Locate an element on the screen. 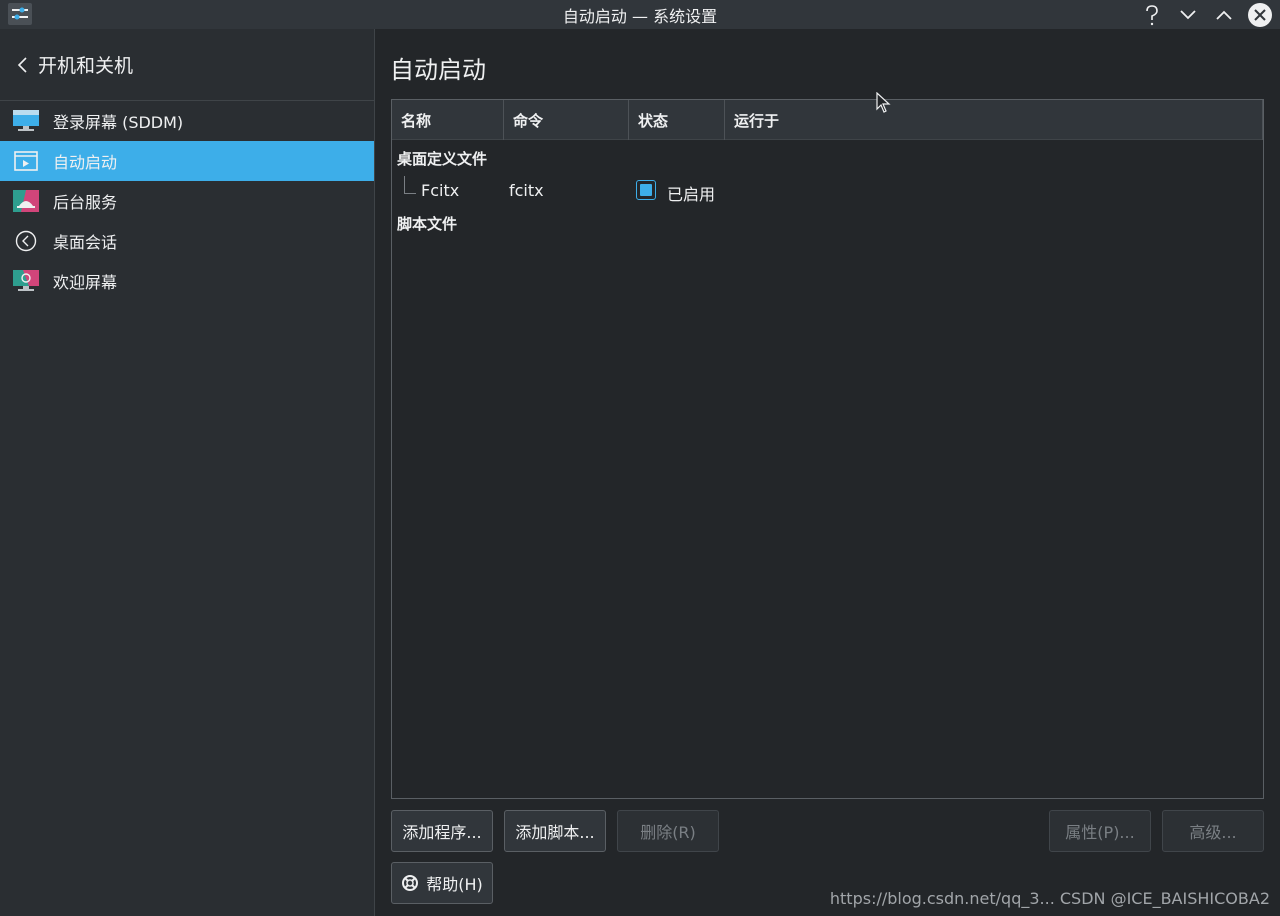 The image size is (1280, 916). window-title: 自动启动 — 系统设置 is located at coordinates (640, 16).